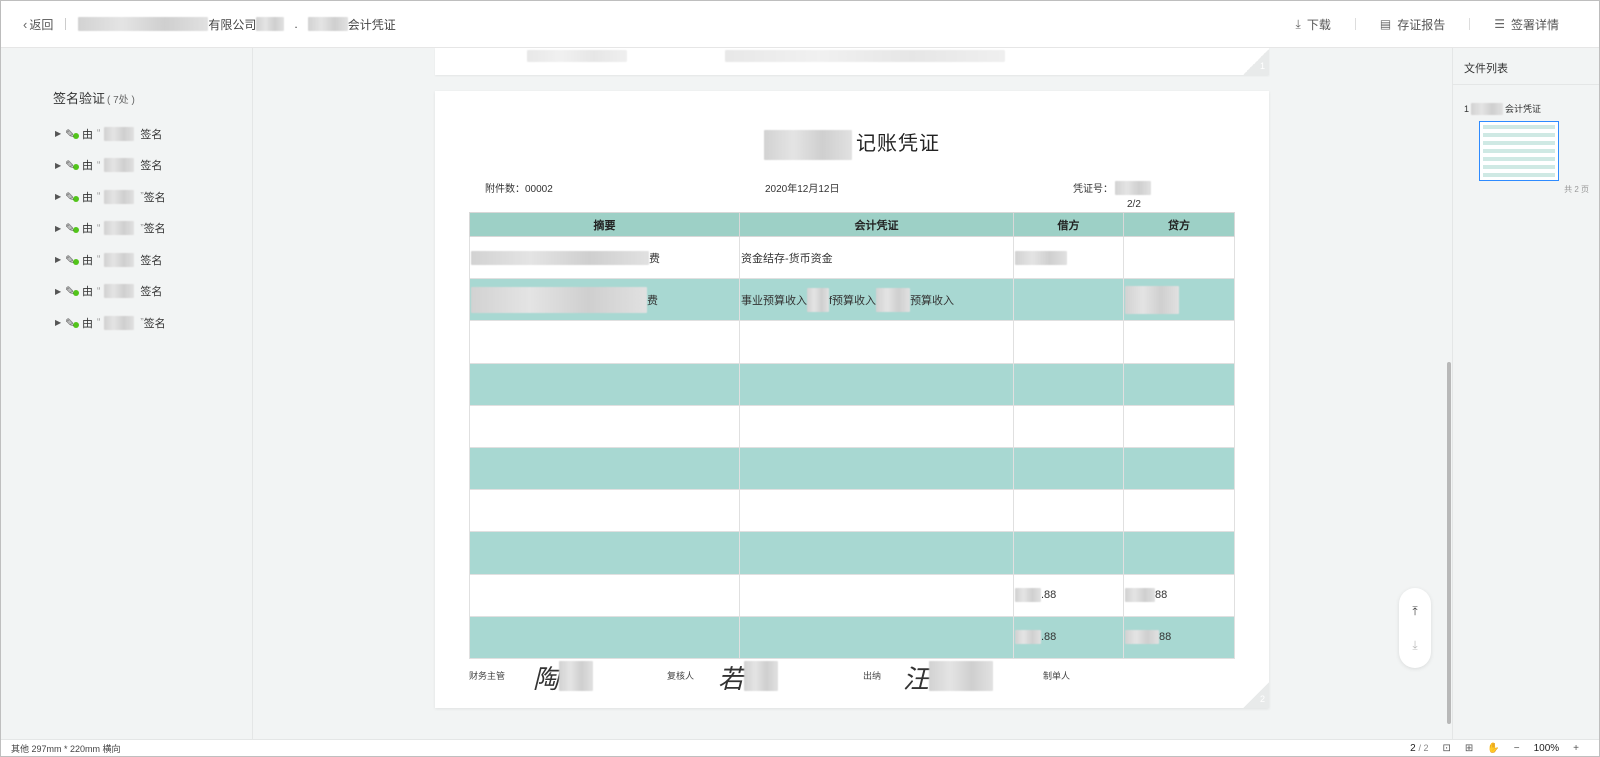  What do you see at coordinates (1414, 645) in the screenshot?
I see `arrow-down-bottom-icon: ⤓` at bounding box center [1414, 645].